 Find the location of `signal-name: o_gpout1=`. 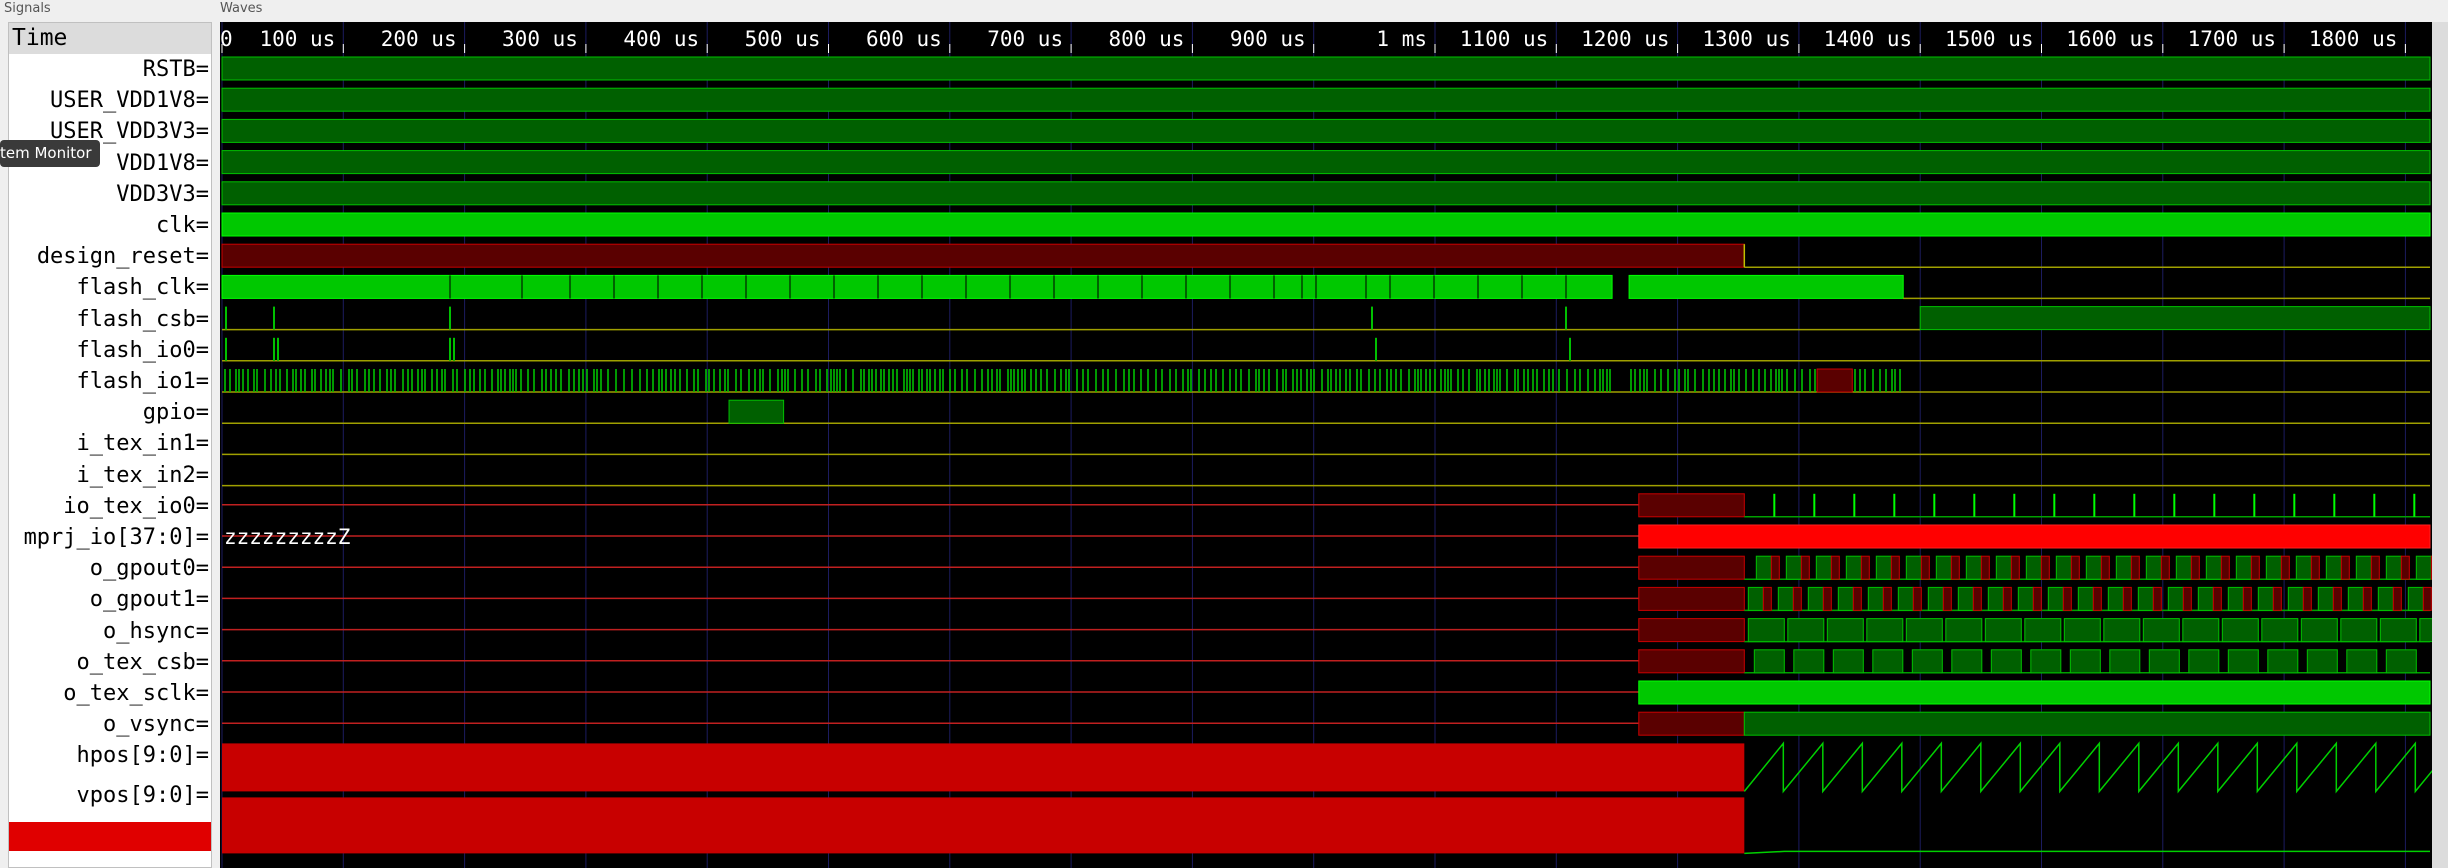

signal-name: o_gpout1= is located at coordinates (149, 599).